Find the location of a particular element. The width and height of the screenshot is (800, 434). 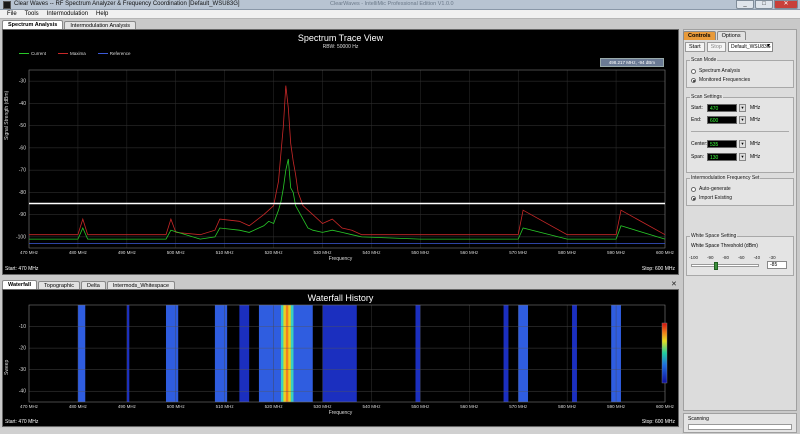

scanning-label: Scanning is located at coordinates (698, 419).